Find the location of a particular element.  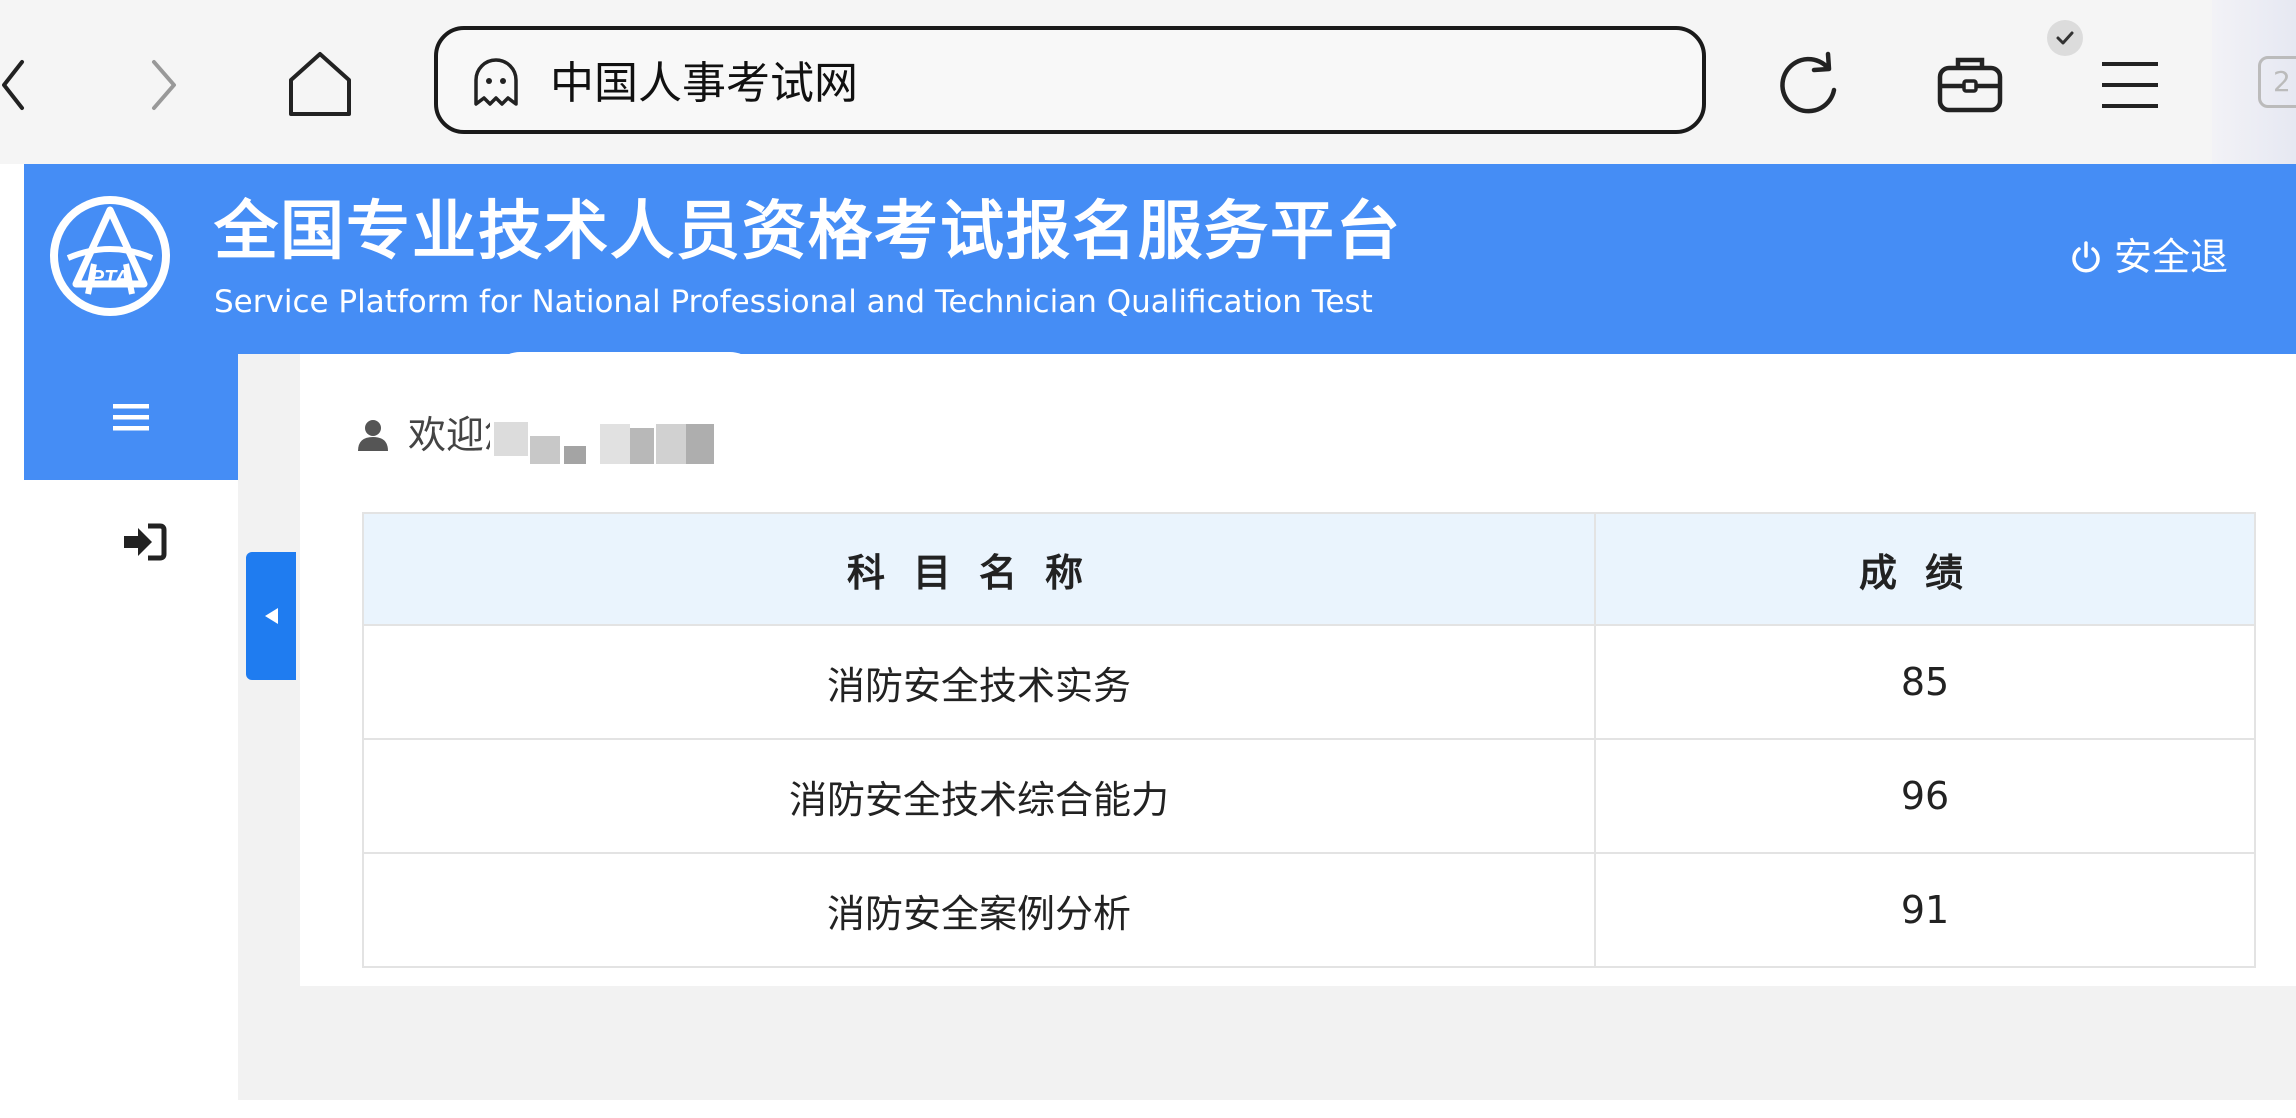

subject-cell: 消防安全技术综合能力 is located at coordinates (979, 796).